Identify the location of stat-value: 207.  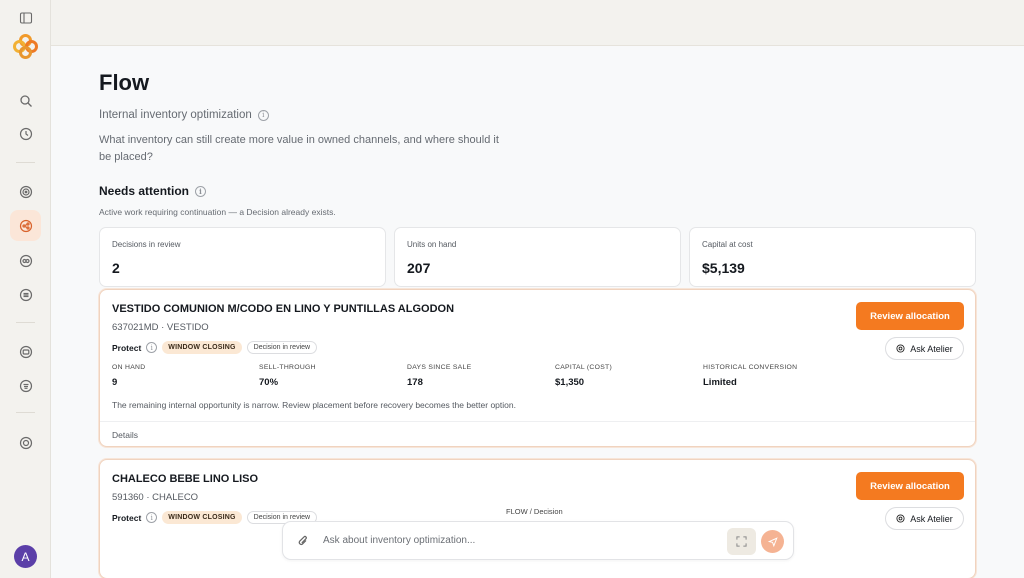
(419, 268).